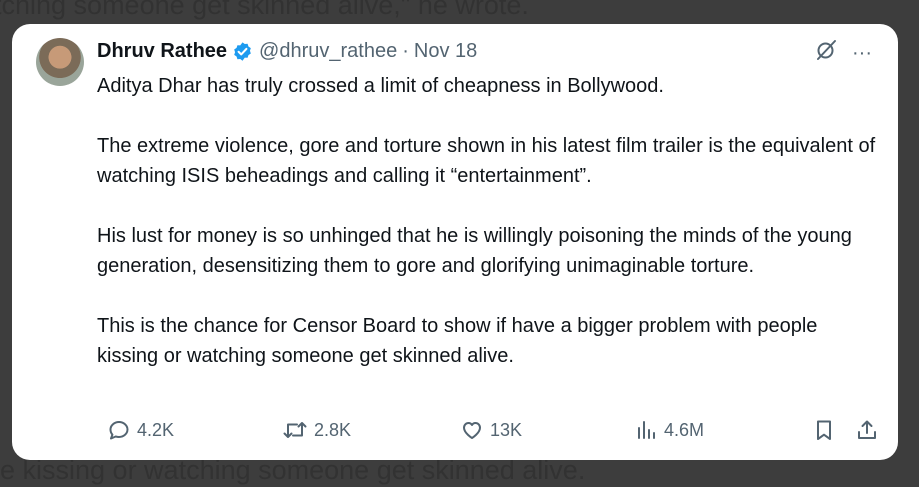  What do you see at coordinates (826, 53) in the screenshot?
I see `grok-icon` at bounding box center [826, 53].